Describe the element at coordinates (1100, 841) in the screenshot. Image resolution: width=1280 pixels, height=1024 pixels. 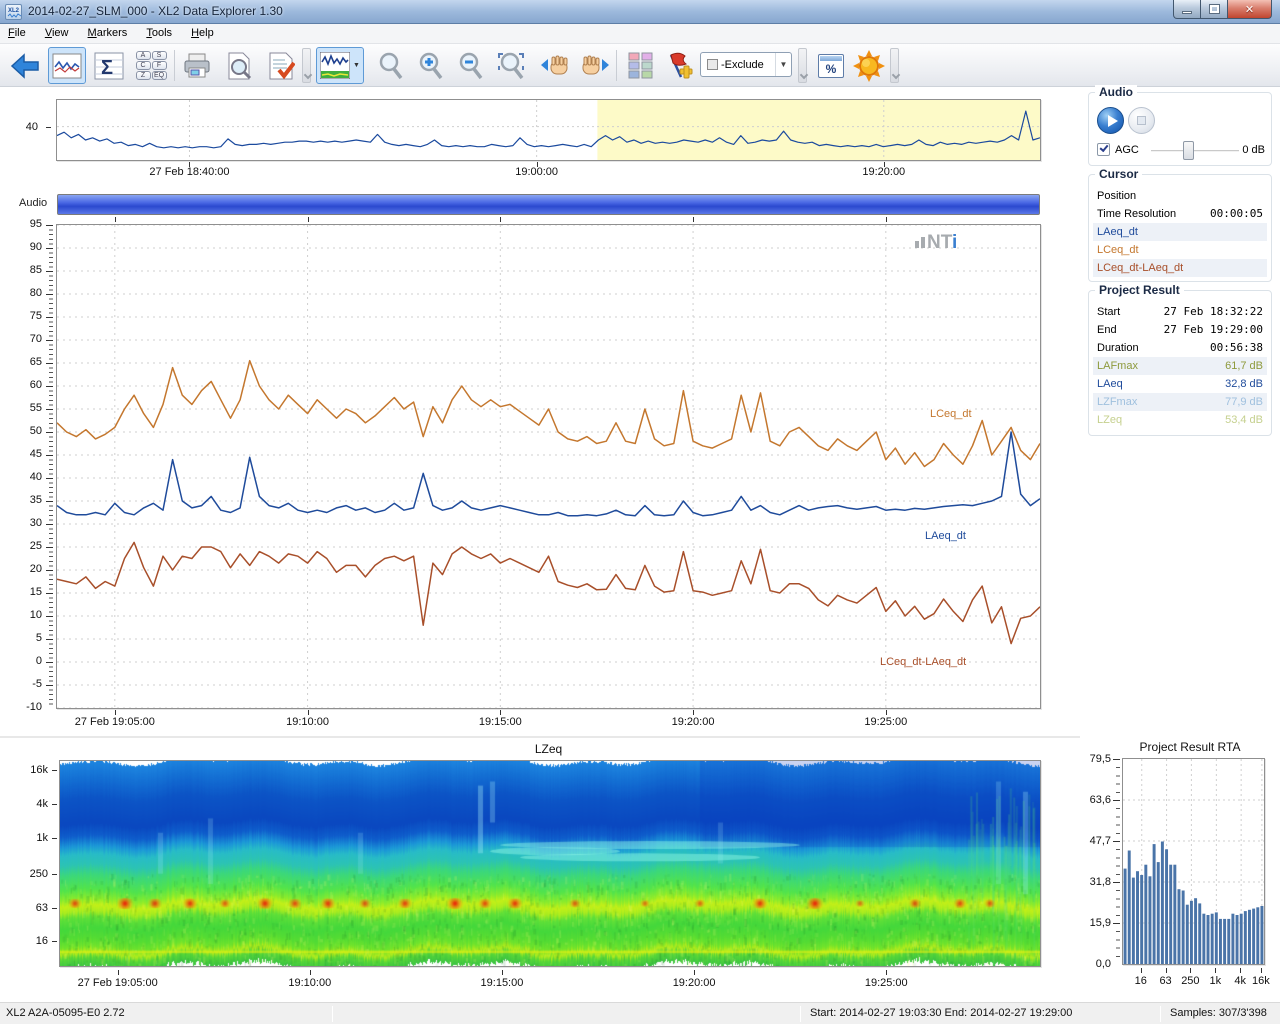
I see `tick-label: 47,7` at that location.